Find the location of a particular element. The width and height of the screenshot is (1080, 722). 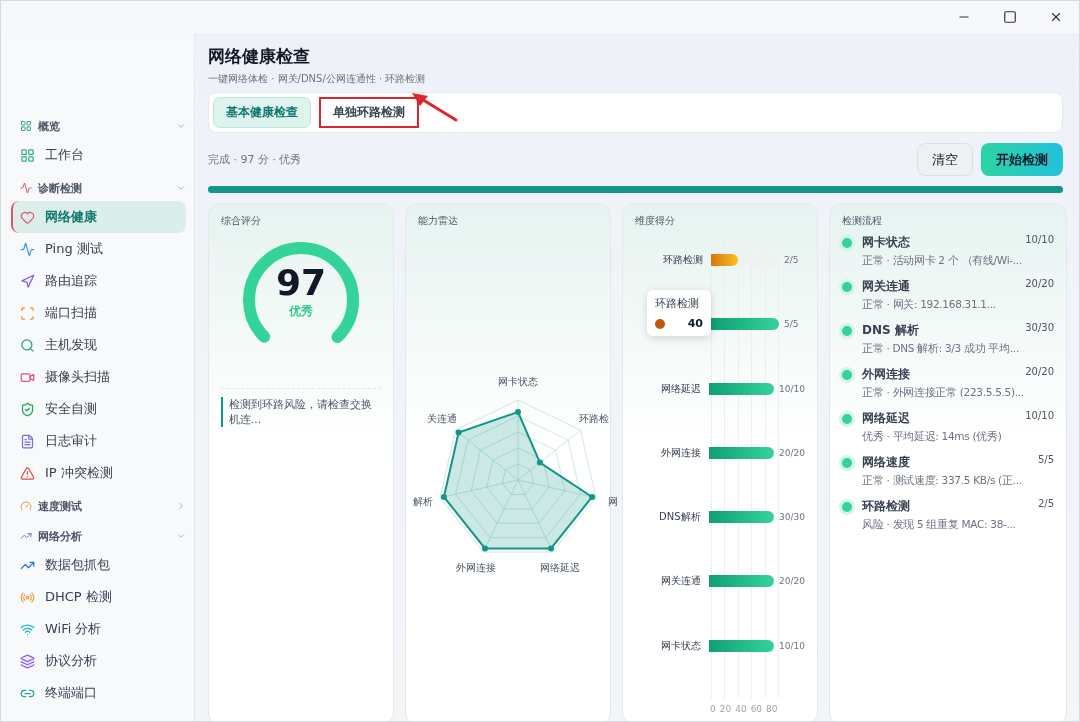

navigation-arrow-icon is located at coordinates (27, 281).